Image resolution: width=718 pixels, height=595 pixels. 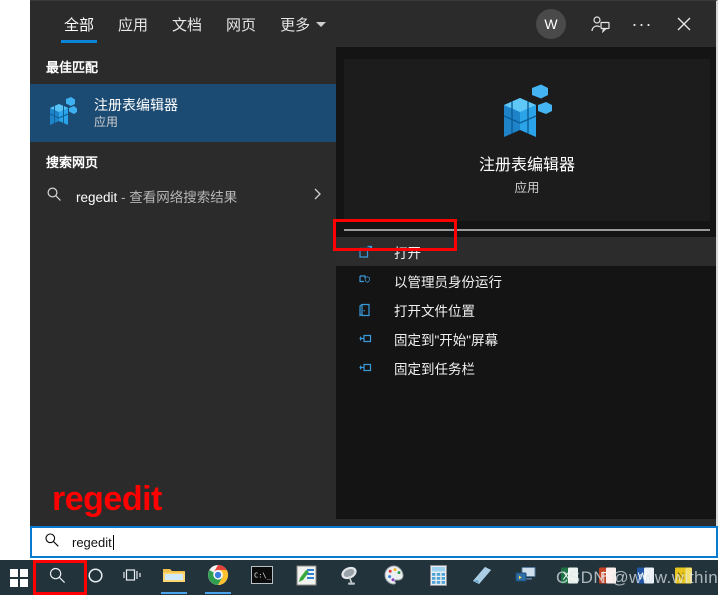 I want to click on tab-documents-label: 文档, so click(x=187, y=25).